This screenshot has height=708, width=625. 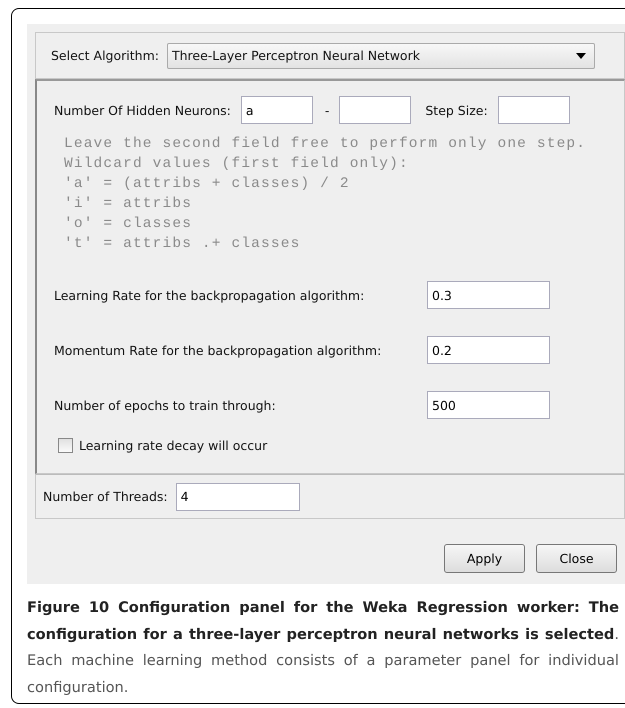 I want to click on caret-icon, so click(x=581, y=55).